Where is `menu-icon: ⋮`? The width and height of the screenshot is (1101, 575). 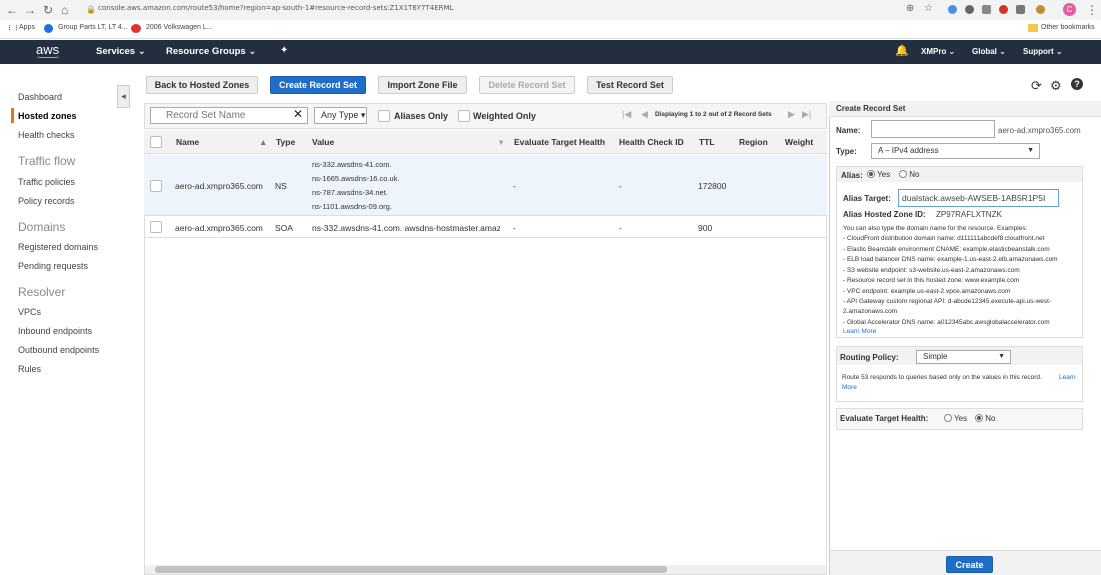
menu-icon: ⋮ is located at coordinates (1092, 10).